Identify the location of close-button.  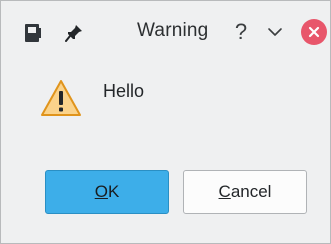
(314, 32).